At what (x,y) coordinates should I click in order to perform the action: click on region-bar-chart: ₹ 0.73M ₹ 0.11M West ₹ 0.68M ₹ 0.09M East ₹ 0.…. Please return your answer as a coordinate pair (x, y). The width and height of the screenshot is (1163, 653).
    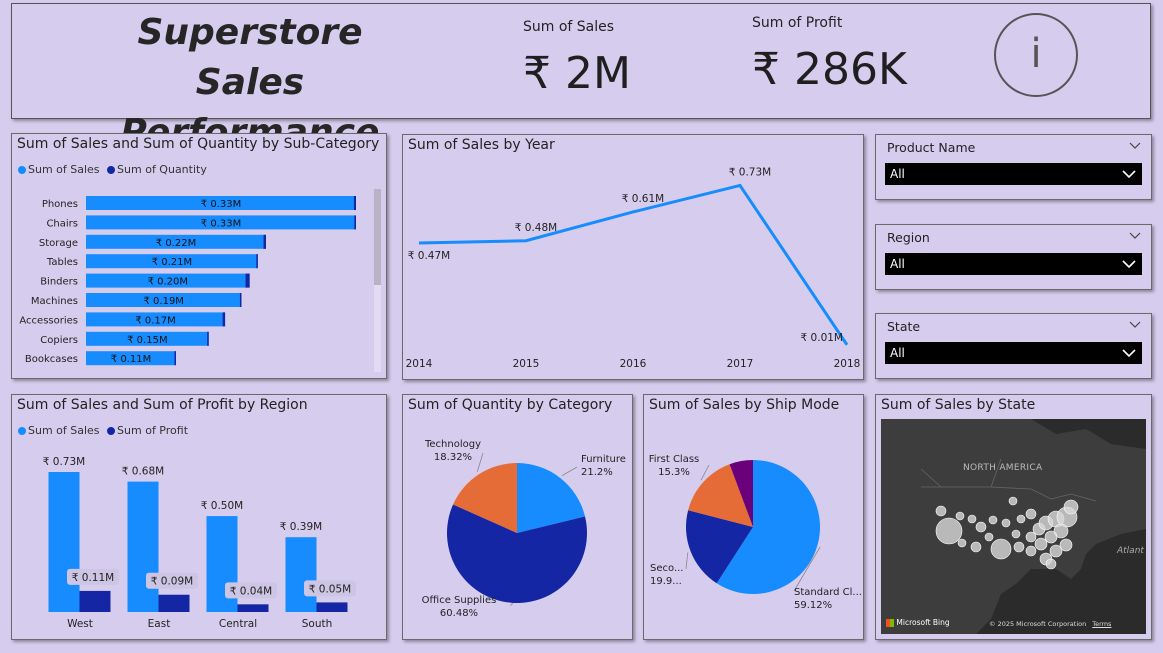
    Looking at the image, I should click on (199, 543).